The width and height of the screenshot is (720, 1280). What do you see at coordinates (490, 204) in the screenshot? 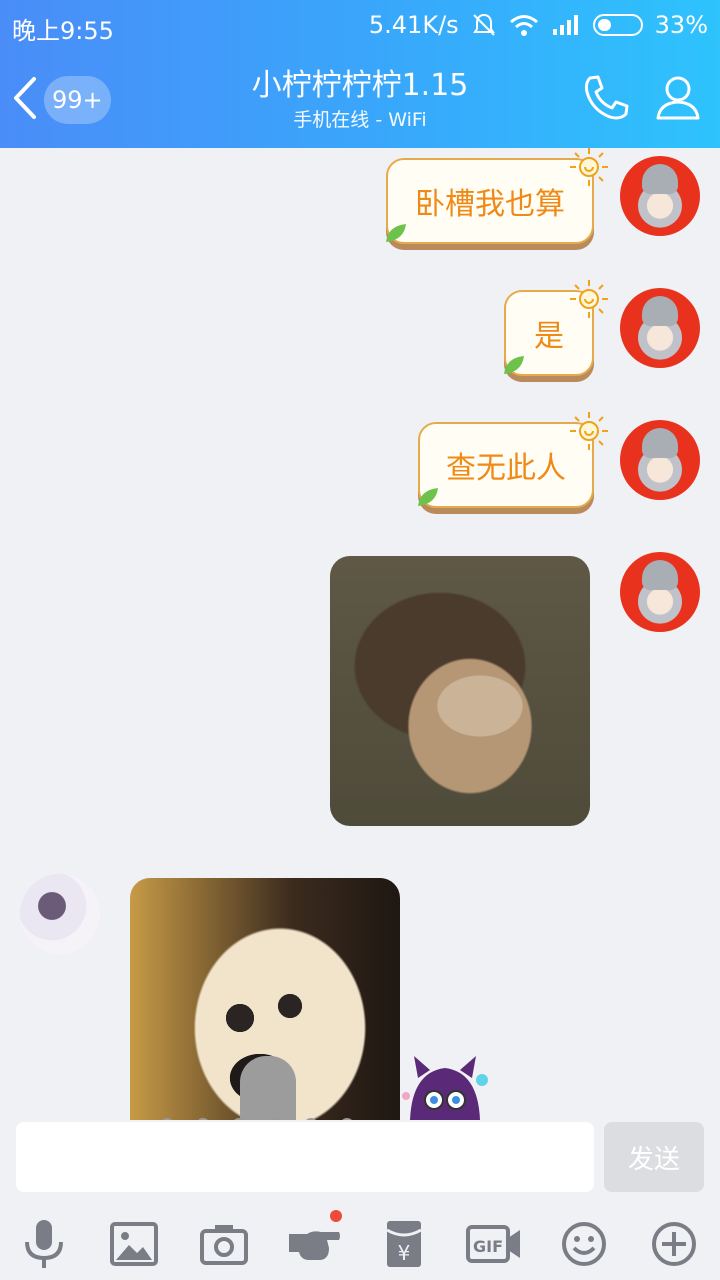
I see `message-text: 卧槽我也算` at bounding box center [490, 204].